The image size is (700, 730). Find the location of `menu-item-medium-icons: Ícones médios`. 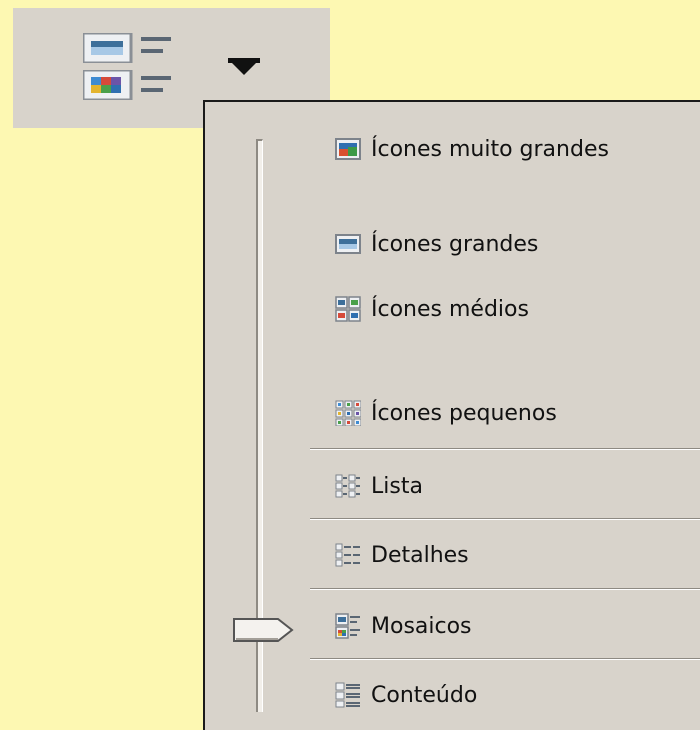

menu-item-medium-icons: Ícones médios is located at coordinates (432, 309).